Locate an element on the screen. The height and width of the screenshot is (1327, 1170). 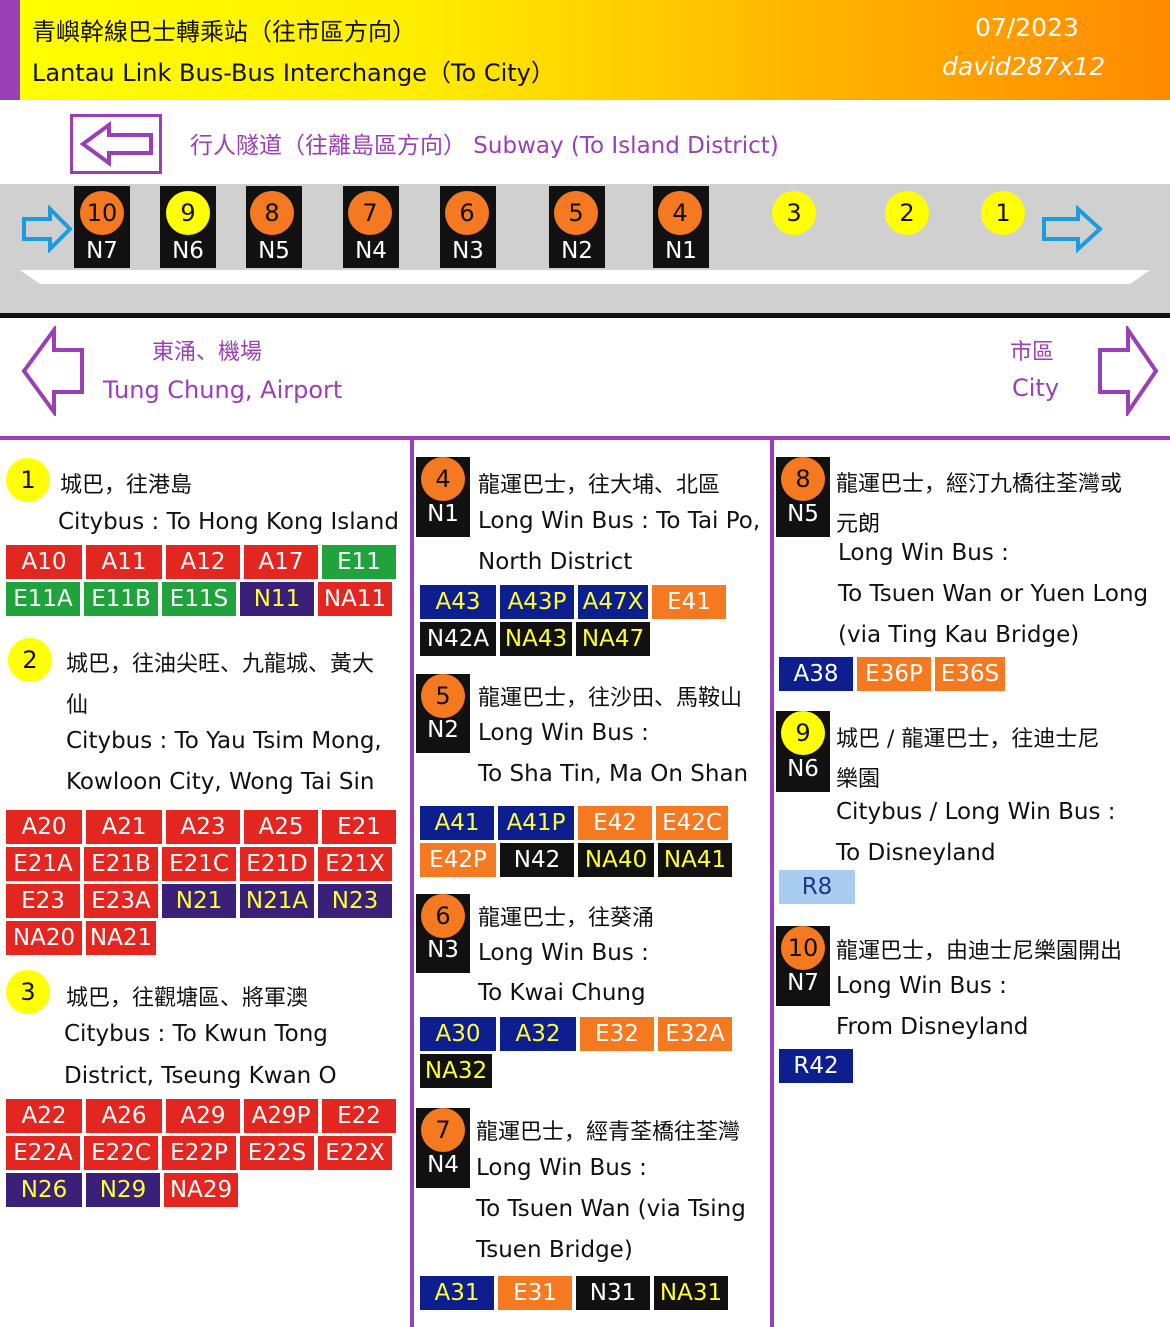
route-badge: R8 is located at coordinates (817, 887).